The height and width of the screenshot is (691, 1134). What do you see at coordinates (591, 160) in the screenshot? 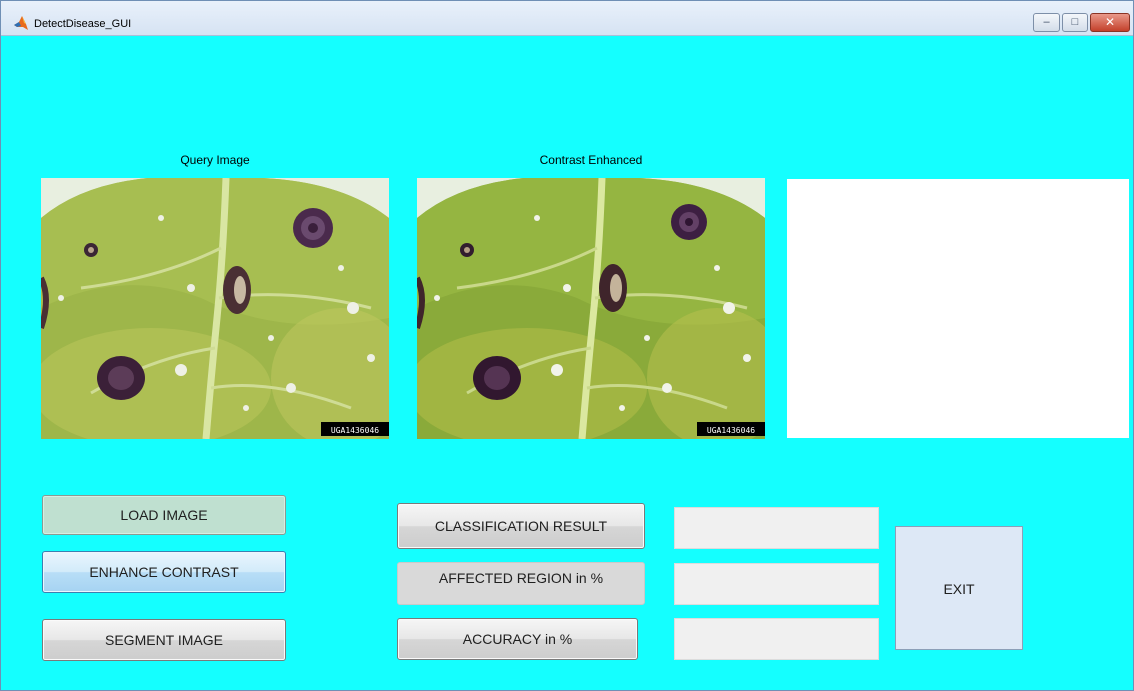
I see `enhanced-image-title: Contrast Enhanced` at bounding box center [591, 160].